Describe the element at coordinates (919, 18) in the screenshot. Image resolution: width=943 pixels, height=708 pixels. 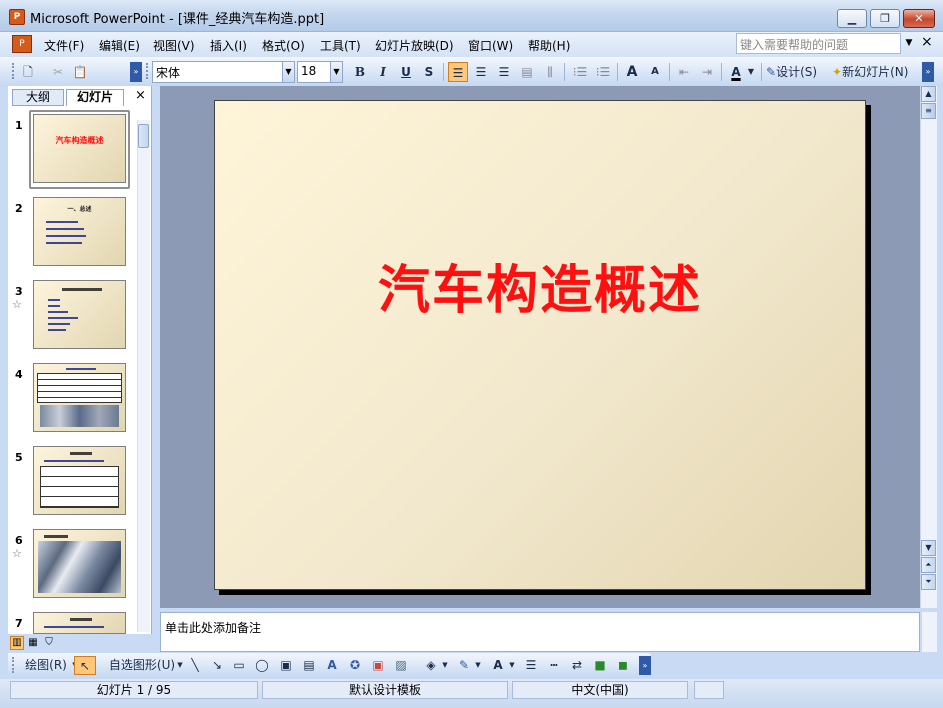
I see `close-button: ✕` at that location.